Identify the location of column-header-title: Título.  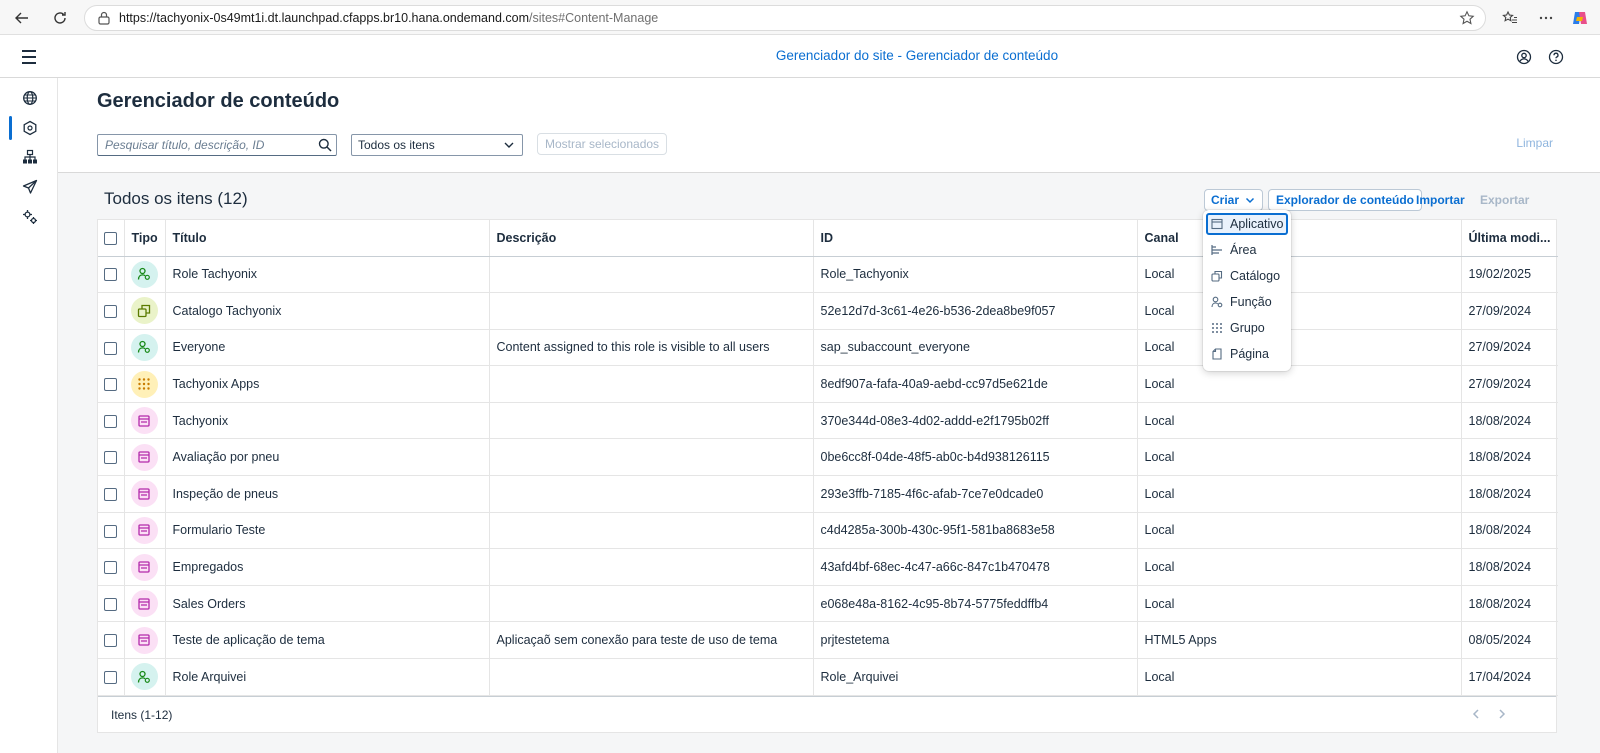
(327, 238).